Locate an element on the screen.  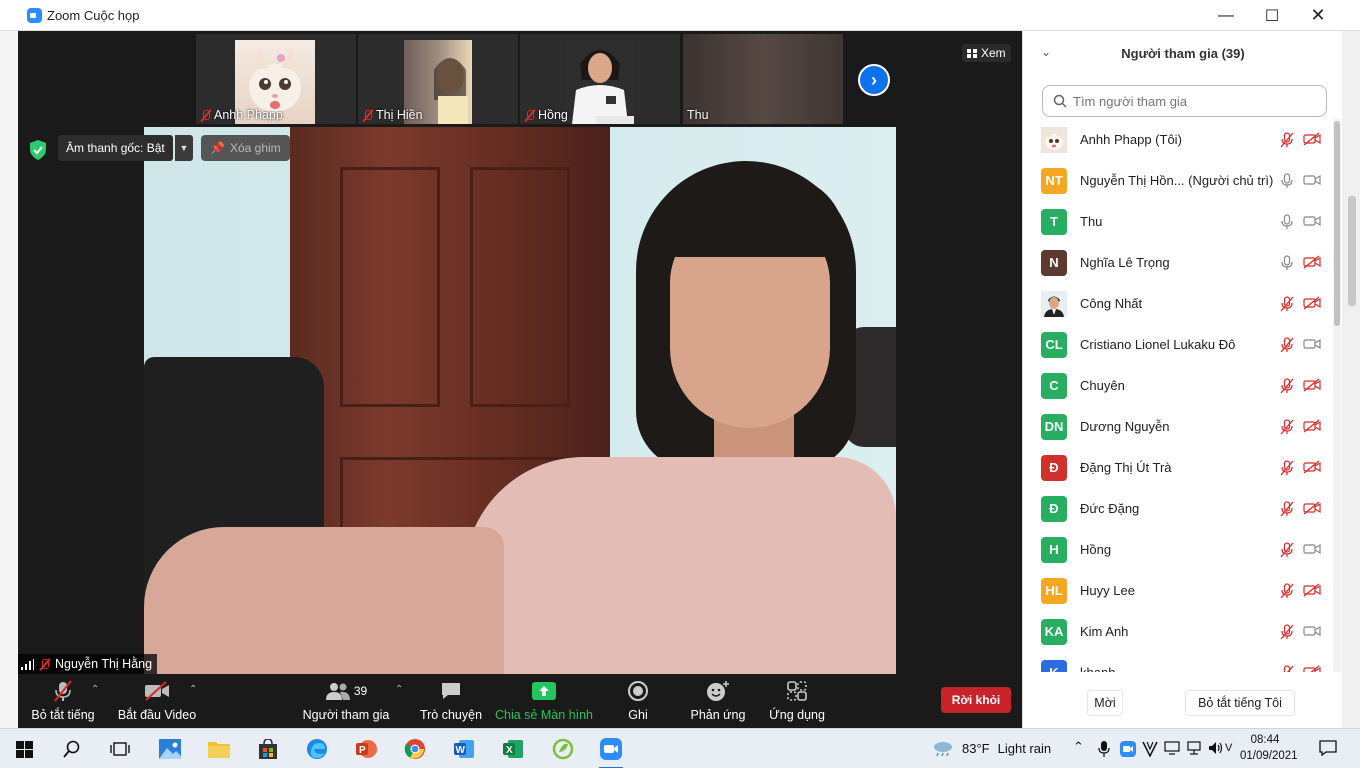
start-video-label: Bắt đầu Video is located at coordinates (157, 715).